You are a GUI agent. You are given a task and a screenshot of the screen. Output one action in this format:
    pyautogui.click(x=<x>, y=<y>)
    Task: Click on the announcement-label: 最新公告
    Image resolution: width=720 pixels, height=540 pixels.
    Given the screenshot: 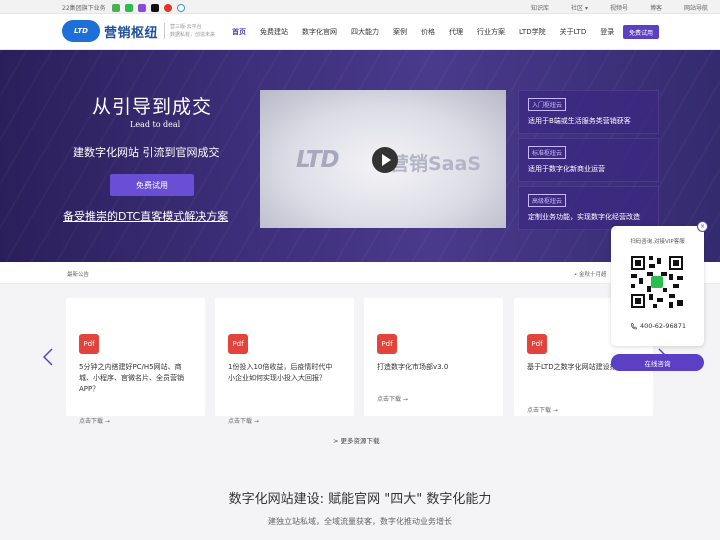 What is the action you would take?
    pyautogui.click(x=78, y=275)
    